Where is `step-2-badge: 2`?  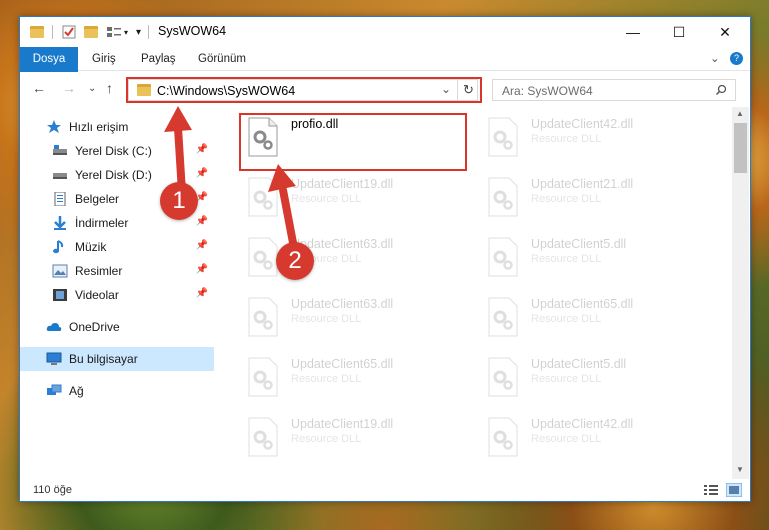 step-2-badge: 2 is located at coordinates (295, 261).